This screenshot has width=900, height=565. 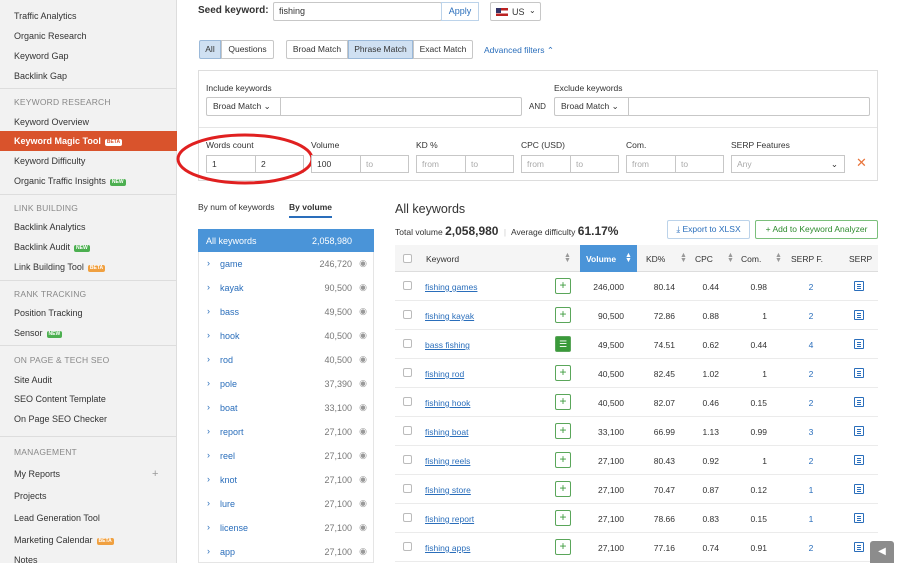 I want to click on tab-phrase-match: Phrase Match, so click(x=380, y=49).